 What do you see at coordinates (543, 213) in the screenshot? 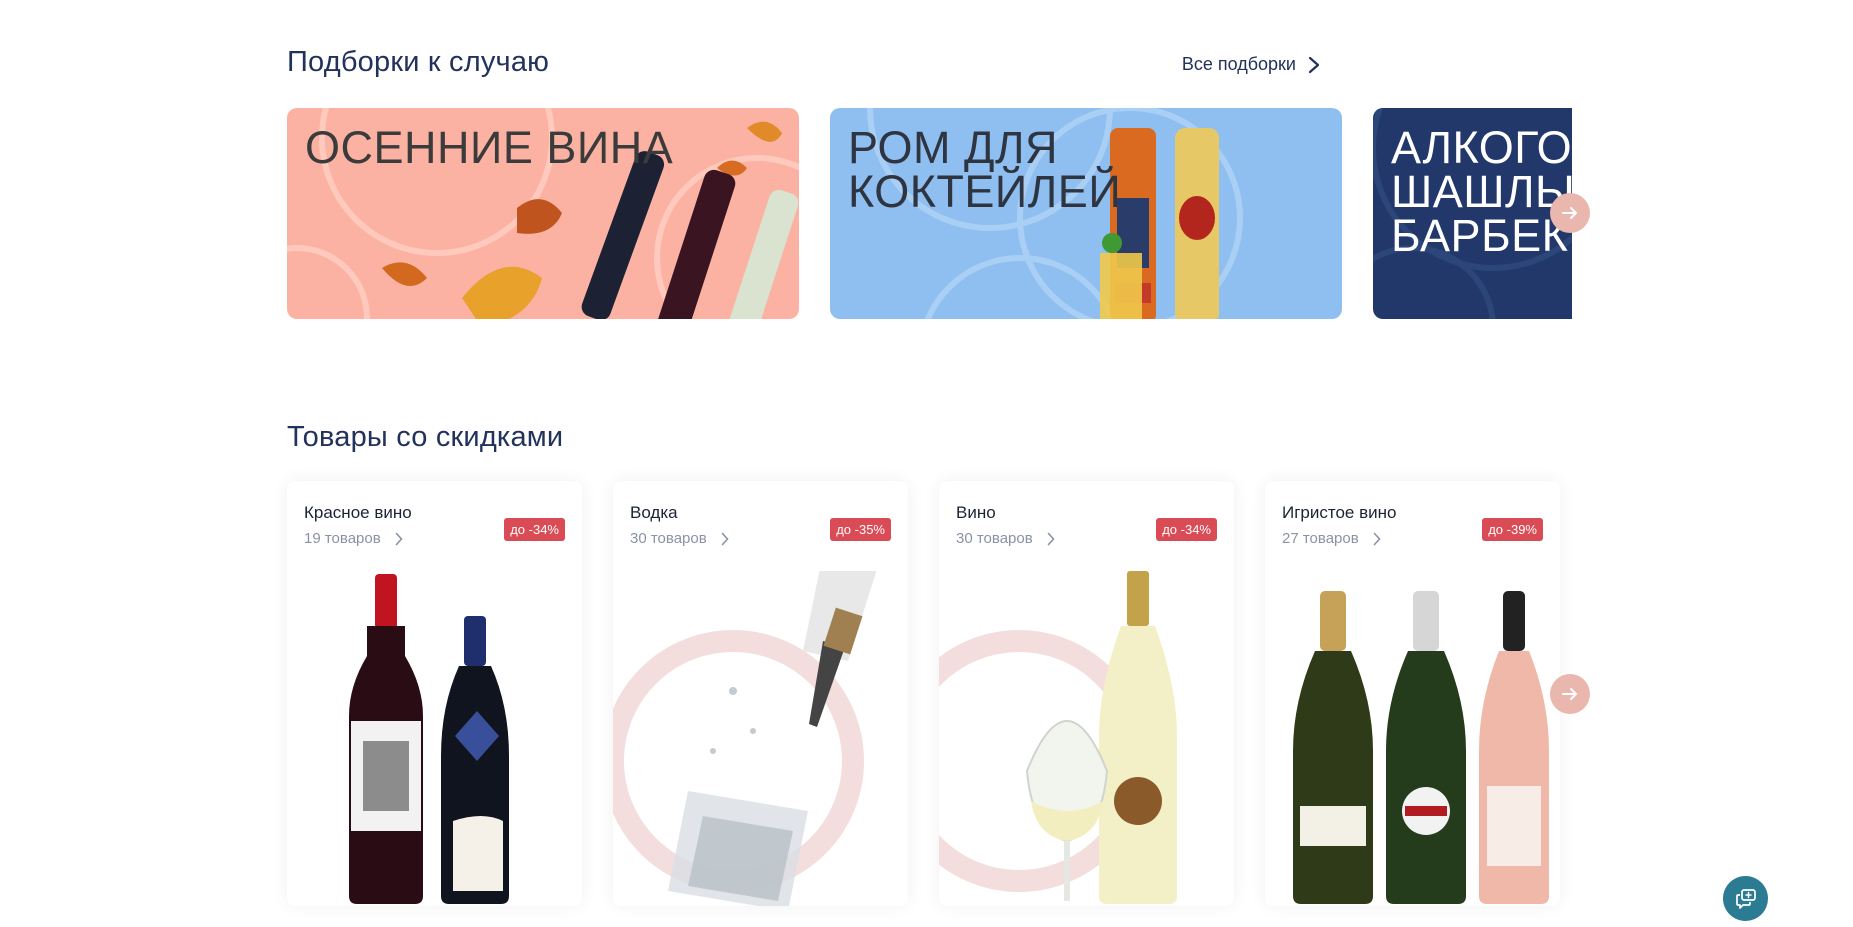
I see `collection-banner-autumn-wines: ОСЕННИЕ ВИНА` at bounding box center [543, 213].